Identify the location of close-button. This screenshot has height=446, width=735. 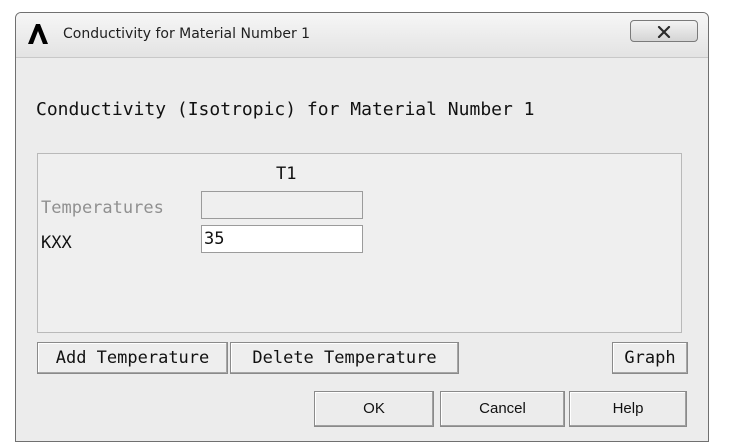
(664, 31).